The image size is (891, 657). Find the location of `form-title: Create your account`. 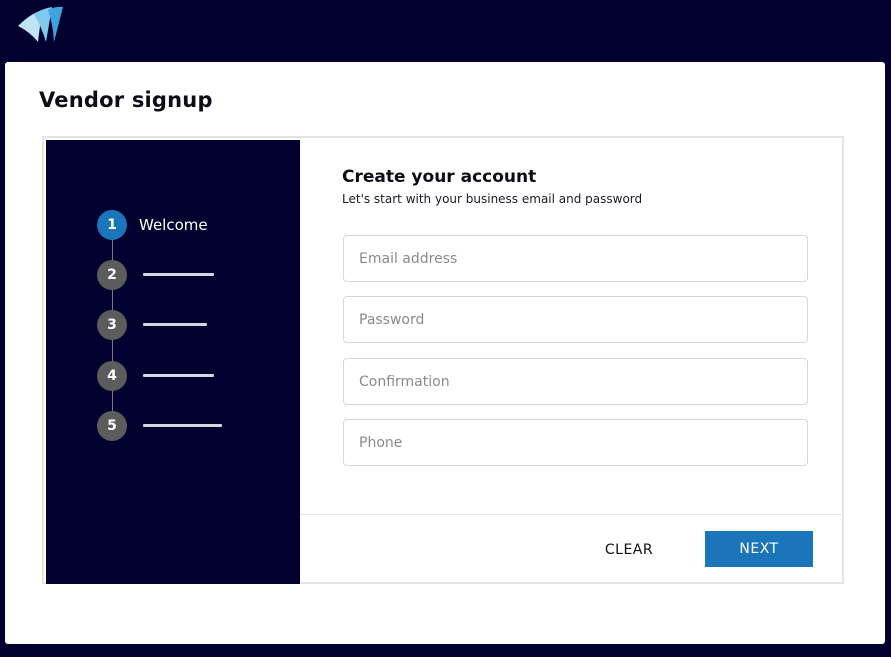

form-title: Create your account is located at coordinates (439, 177).